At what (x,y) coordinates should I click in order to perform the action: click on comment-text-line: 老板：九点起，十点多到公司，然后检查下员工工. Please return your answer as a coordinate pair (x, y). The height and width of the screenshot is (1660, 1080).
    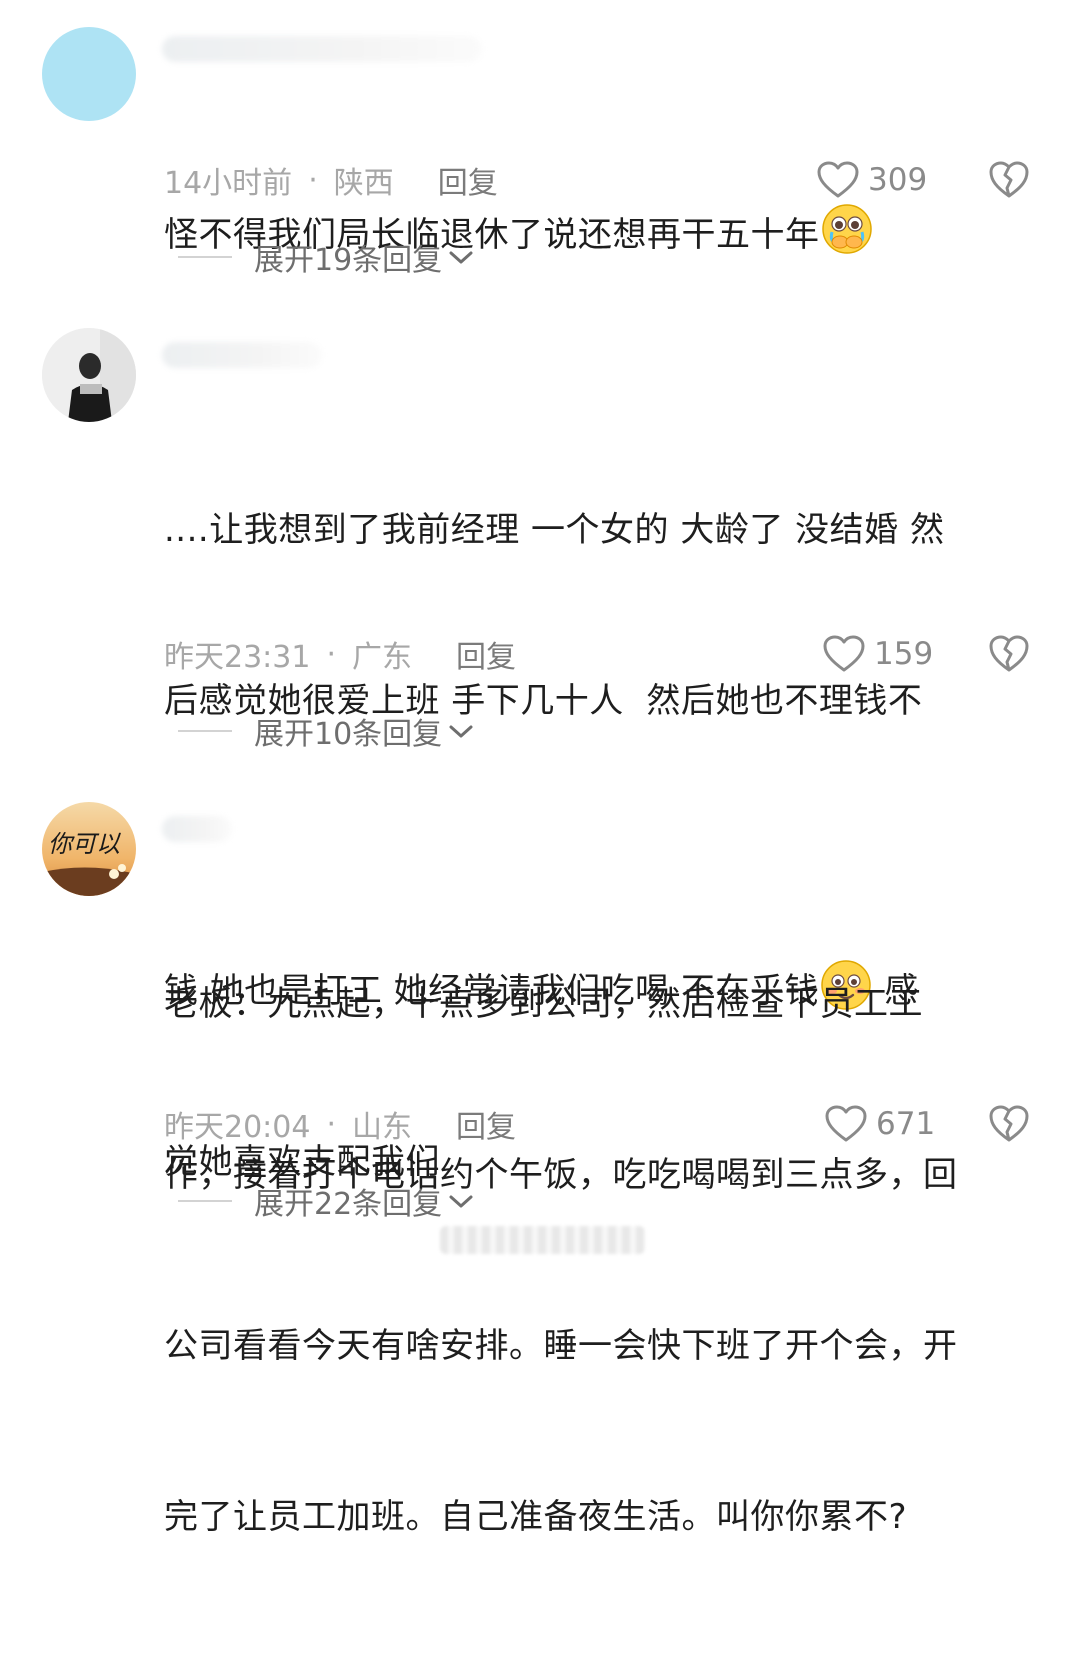
    Looking at the image, I should click on (543, 1004).